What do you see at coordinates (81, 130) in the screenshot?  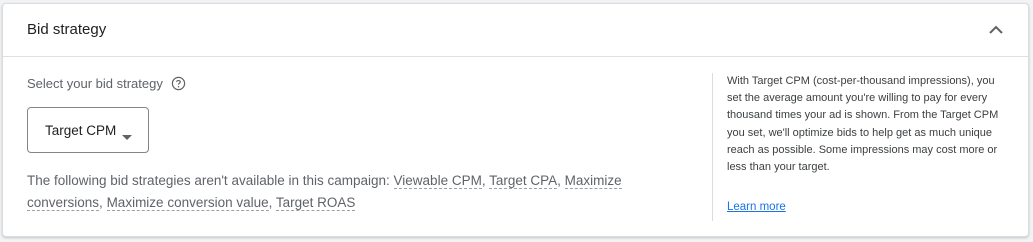 I see `dropdown-selected-value: Target CPM` at bounding box center [81, 130].